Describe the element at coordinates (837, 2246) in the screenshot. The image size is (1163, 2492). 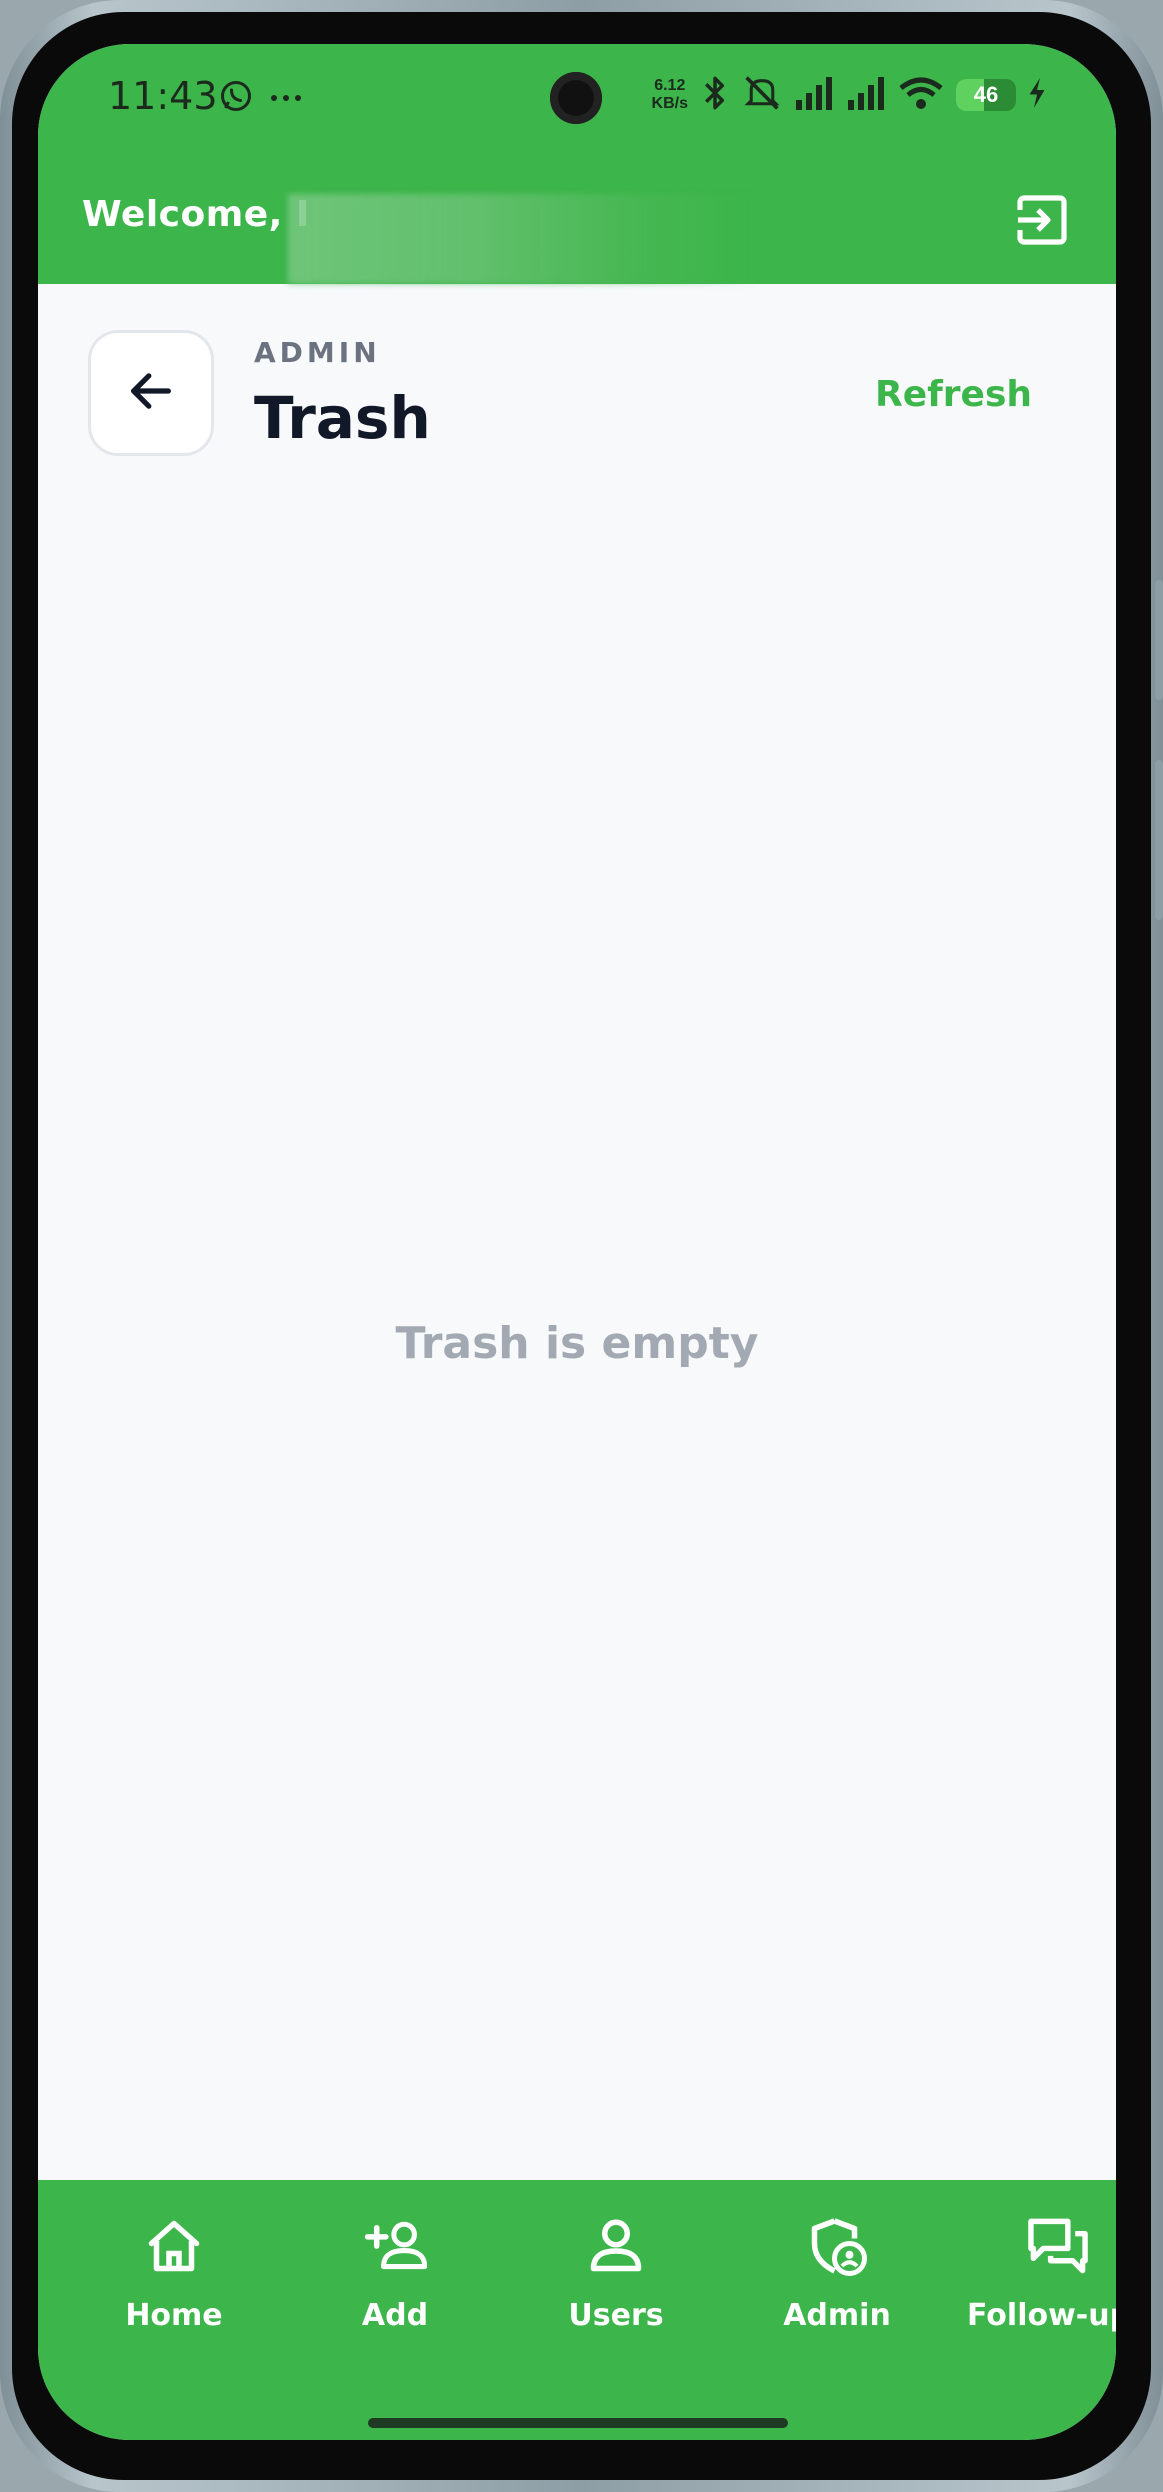
I see `admin-shield-icon` at that location.